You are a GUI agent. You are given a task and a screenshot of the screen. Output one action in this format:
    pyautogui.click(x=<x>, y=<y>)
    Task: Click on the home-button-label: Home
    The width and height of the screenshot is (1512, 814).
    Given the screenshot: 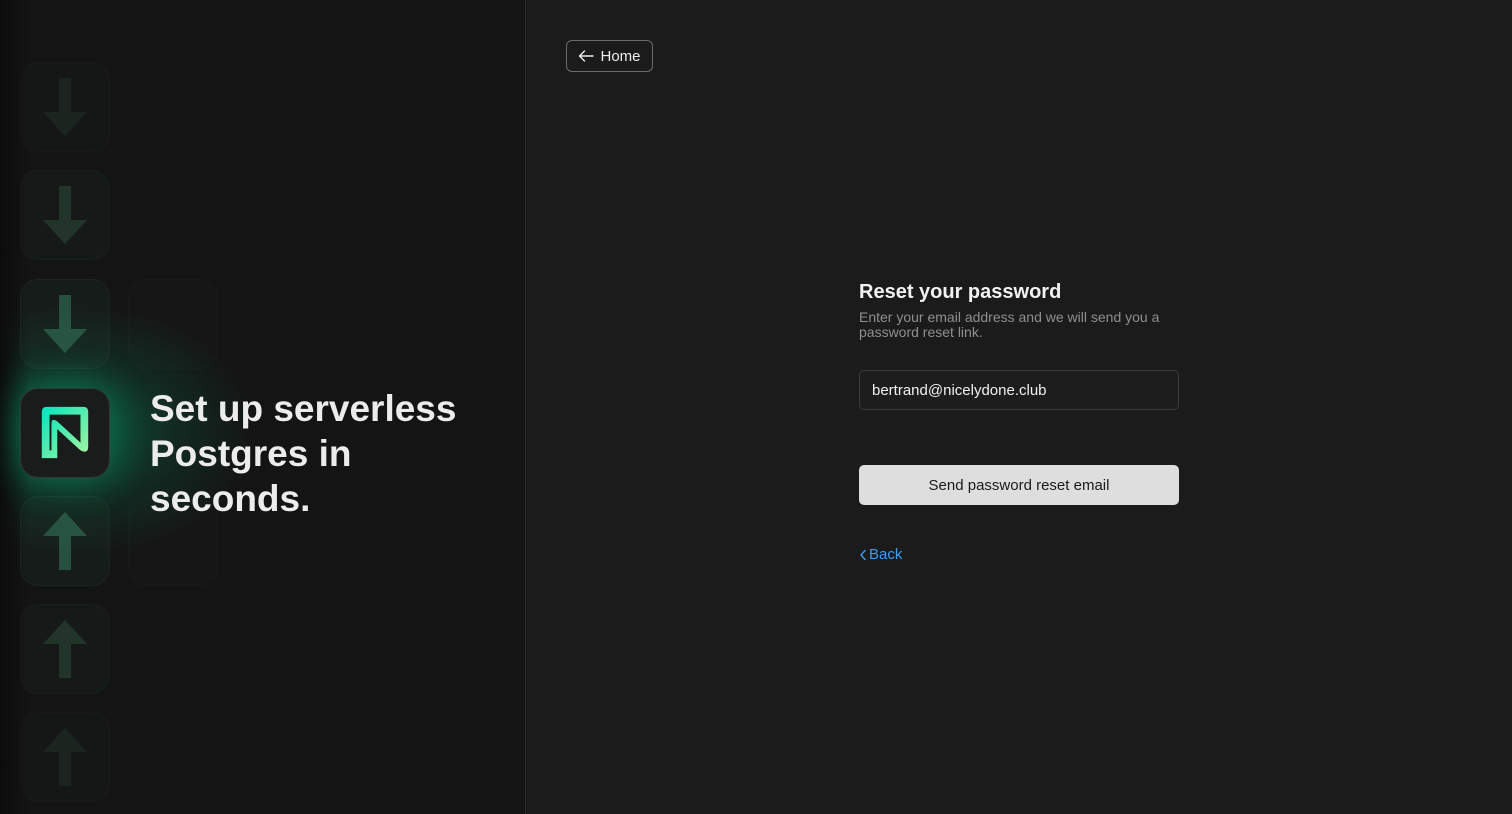 What is the action you would take?
    pyautogui.click(x=620, y=56)
    